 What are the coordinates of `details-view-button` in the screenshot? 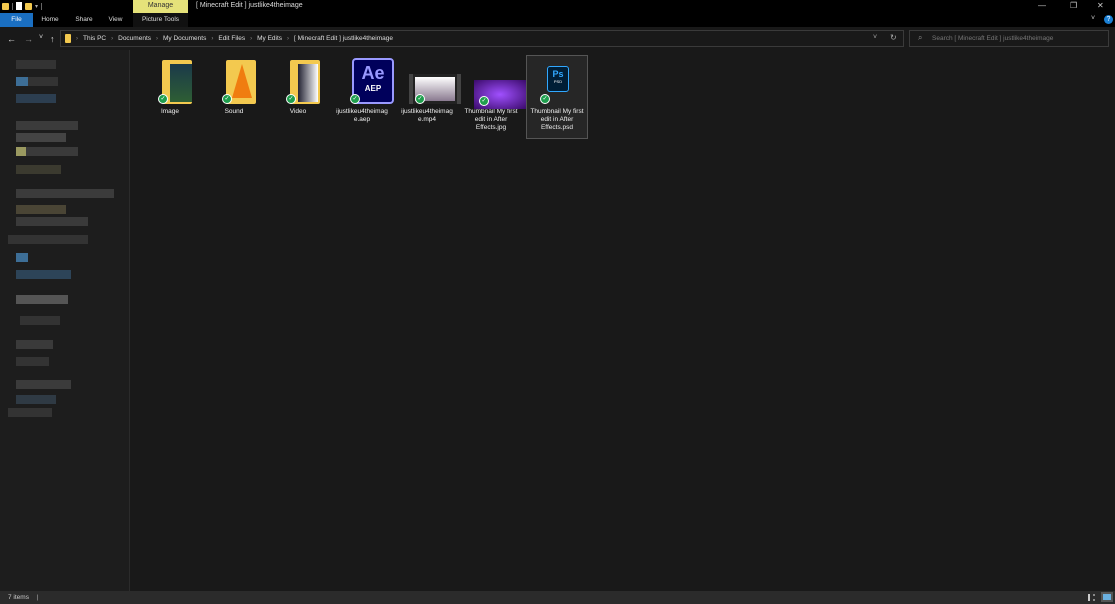 It's located at (1091, 597).